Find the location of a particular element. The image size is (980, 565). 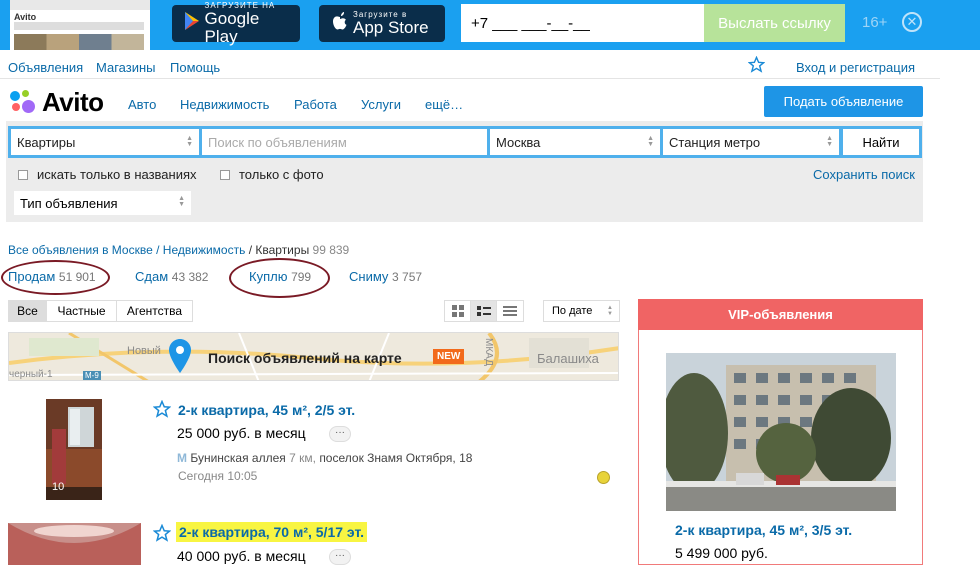

breadcrumb-all: Все объявления в Москве is located at coordinates (80, 250).